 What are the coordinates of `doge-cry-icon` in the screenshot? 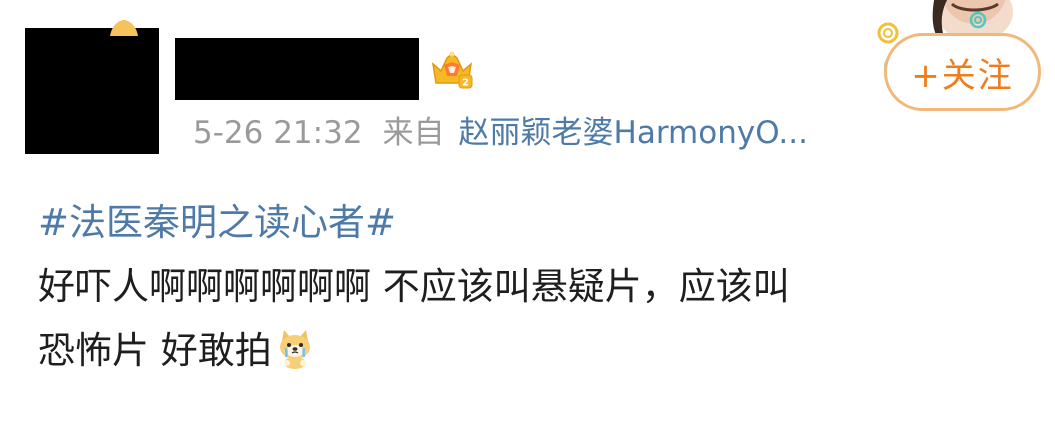 It's located at (294, 349).